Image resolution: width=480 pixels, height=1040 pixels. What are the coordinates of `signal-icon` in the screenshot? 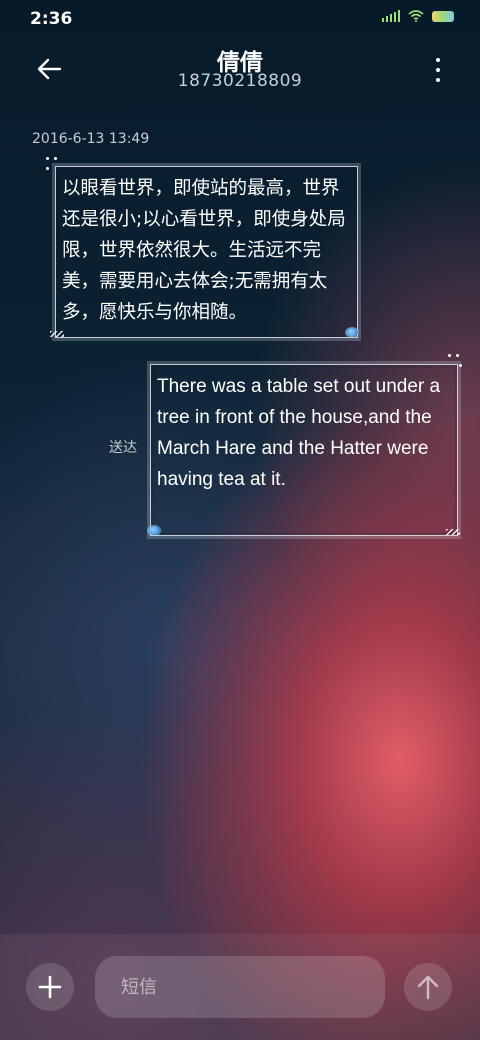 It's located at (391, 16).